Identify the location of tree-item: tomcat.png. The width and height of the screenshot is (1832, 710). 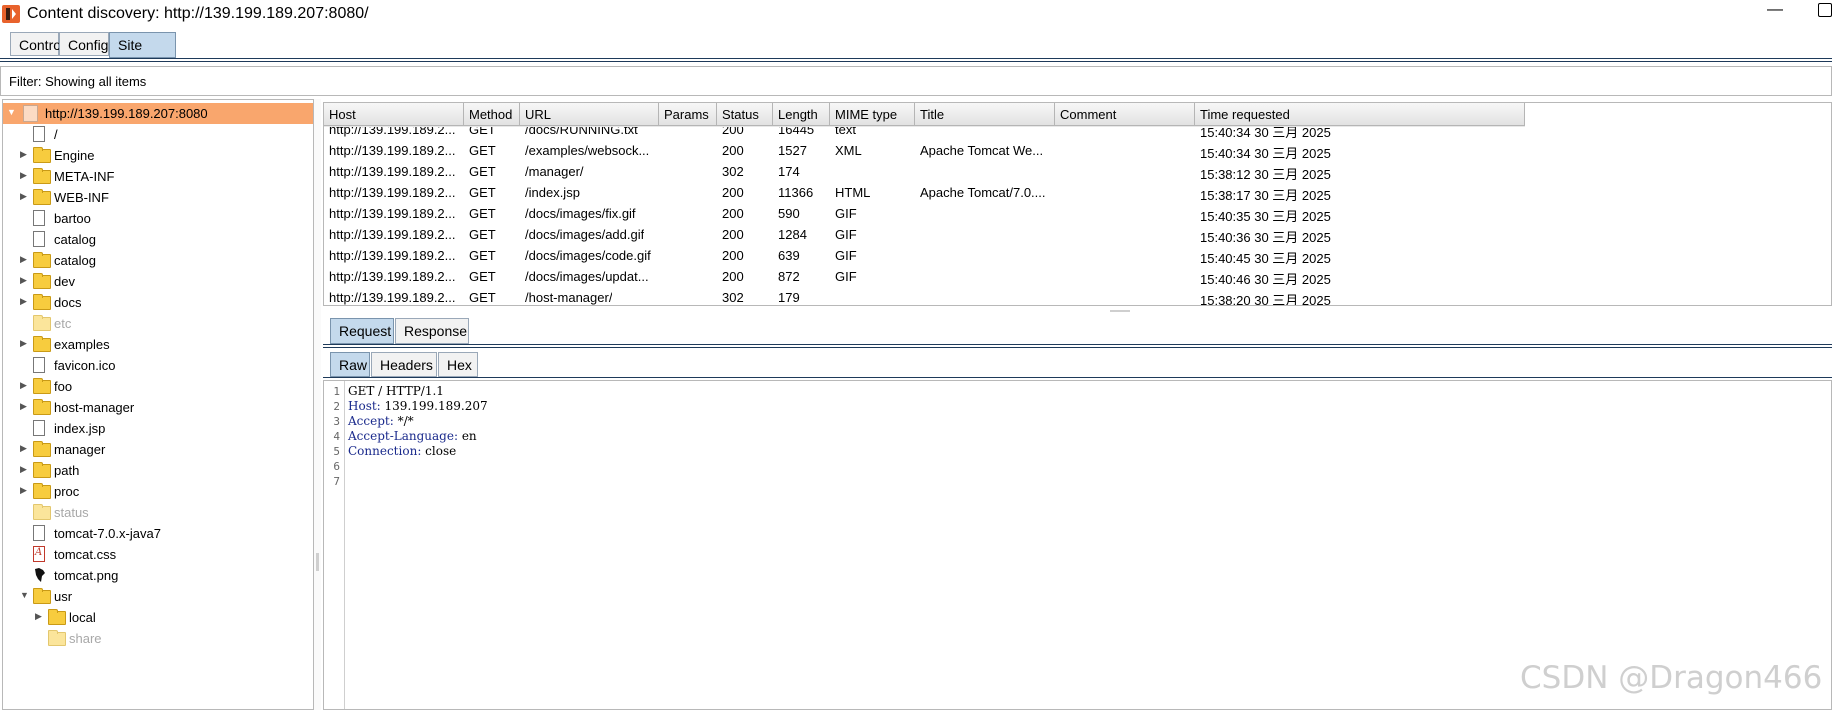
(158, 575).